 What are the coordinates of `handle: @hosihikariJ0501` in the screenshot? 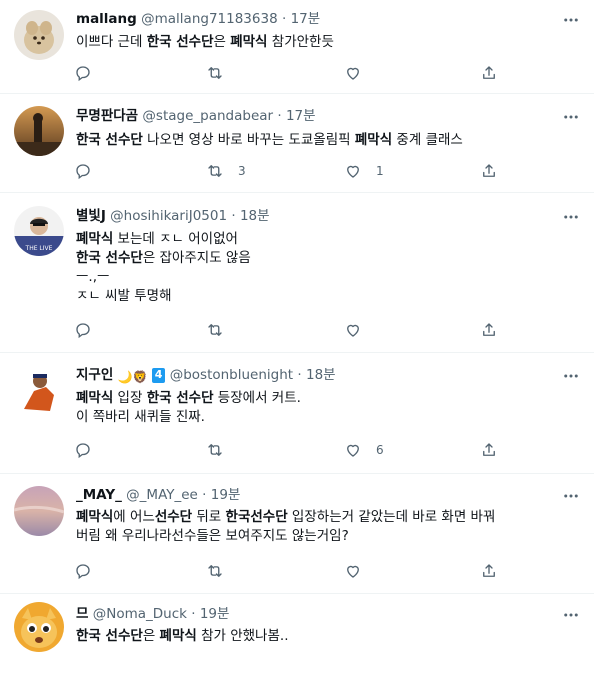 It's located at (168, 216).